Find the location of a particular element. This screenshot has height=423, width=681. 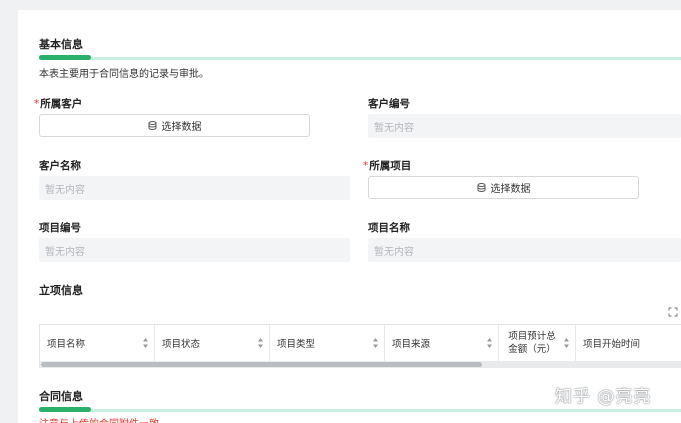

project-label: *所属项目 is located at coordinates (387, 165).